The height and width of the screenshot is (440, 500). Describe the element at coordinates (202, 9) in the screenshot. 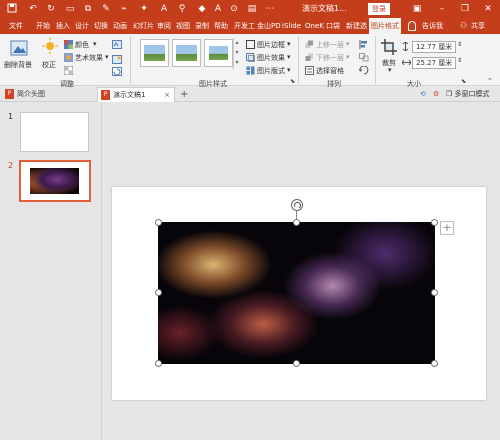

I see `shape-fill-icon: ◆` at that location.